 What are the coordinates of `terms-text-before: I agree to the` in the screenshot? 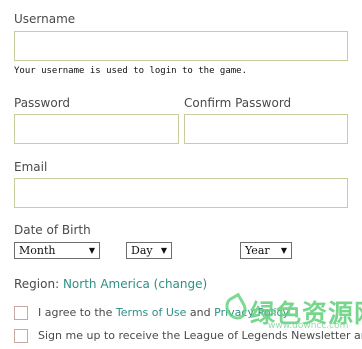 It's located at (77, 312).